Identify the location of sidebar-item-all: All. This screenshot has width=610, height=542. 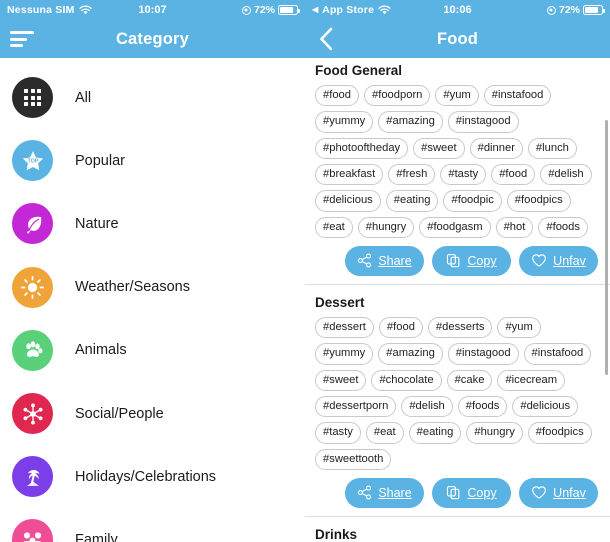
(152, 97).